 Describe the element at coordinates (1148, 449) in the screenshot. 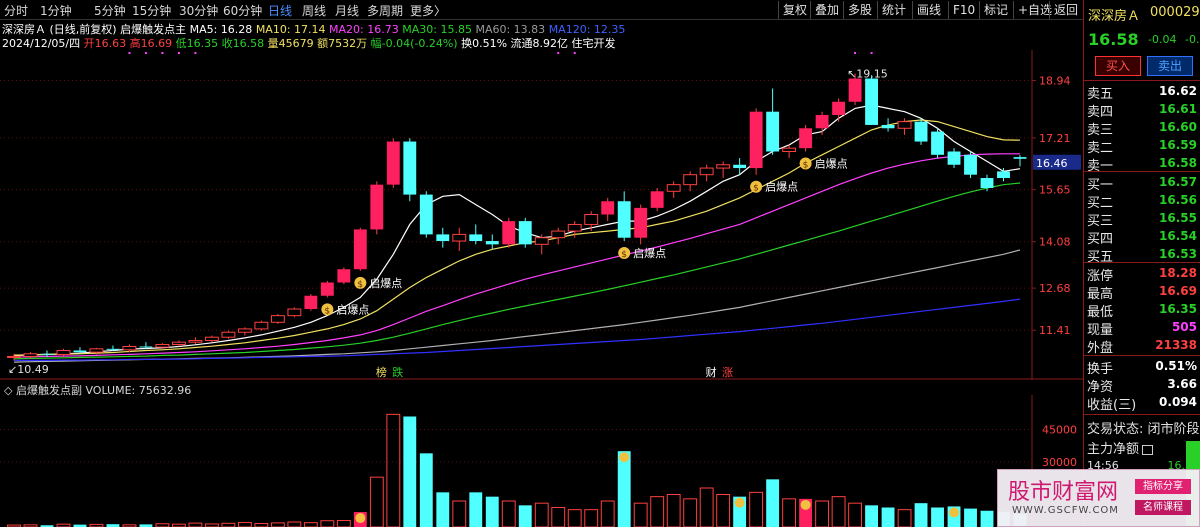

I see `list-icon` at that location.